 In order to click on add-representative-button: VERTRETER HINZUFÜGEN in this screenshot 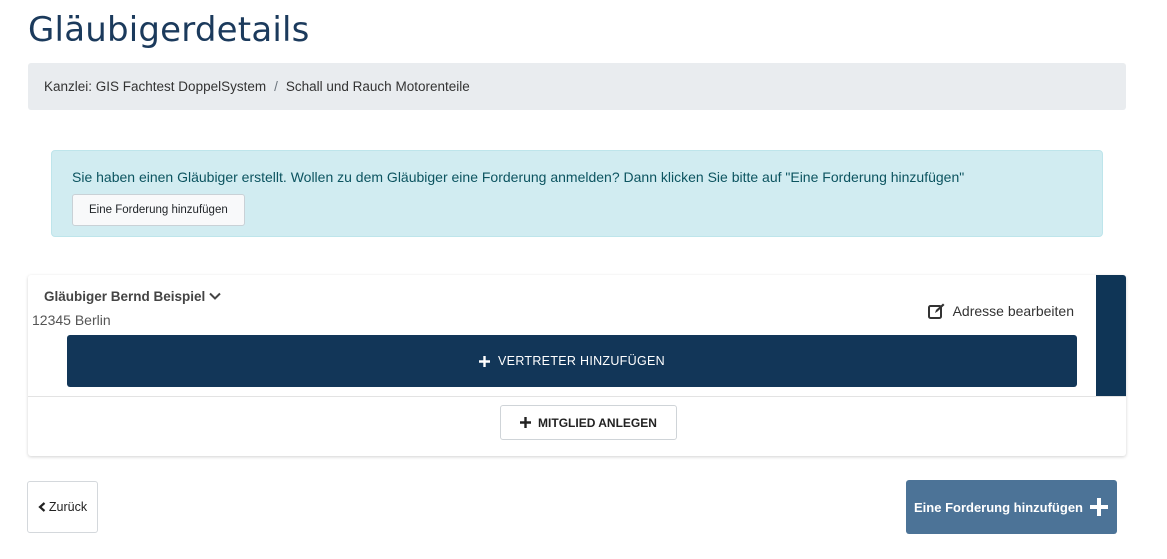, I will do `click(572, 361)`.